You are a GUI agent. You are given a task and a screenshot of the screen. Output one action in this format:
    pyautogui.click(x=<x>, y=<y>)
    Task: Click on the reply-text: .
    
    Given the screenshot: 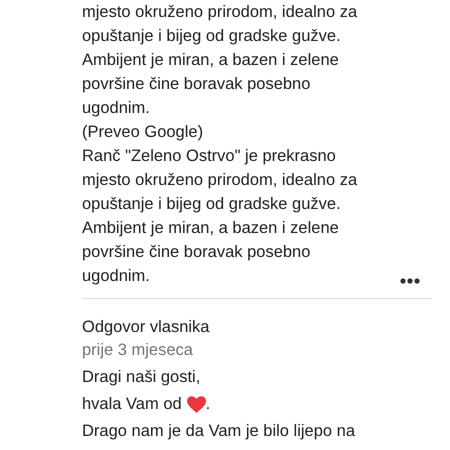 What is the action you would take?
    pyautogui.click(x=208, y=404)
    